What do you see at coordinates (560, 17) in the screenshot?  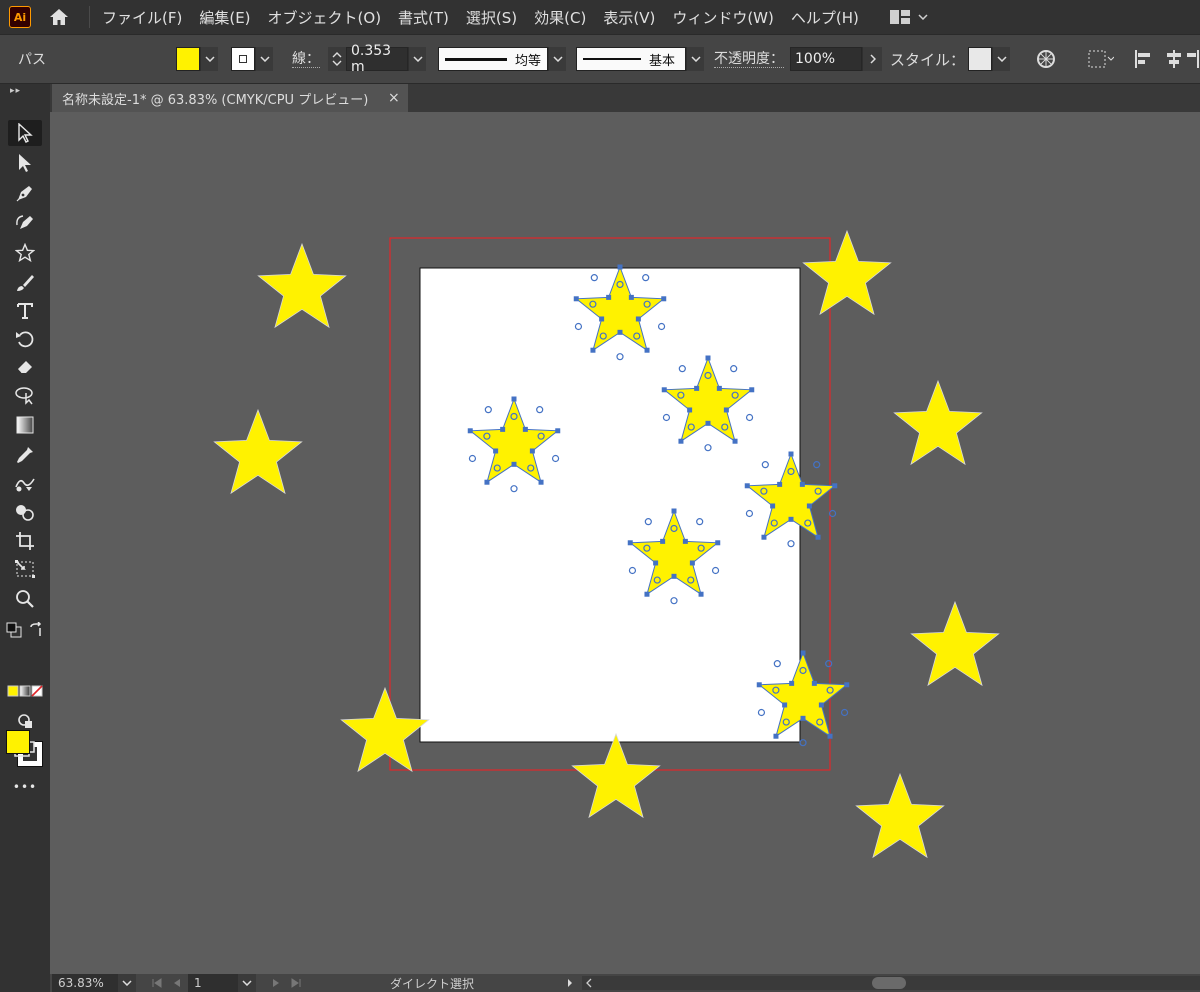 I see `menu-effect: 効果(C)` at bounding box center [560, 17].